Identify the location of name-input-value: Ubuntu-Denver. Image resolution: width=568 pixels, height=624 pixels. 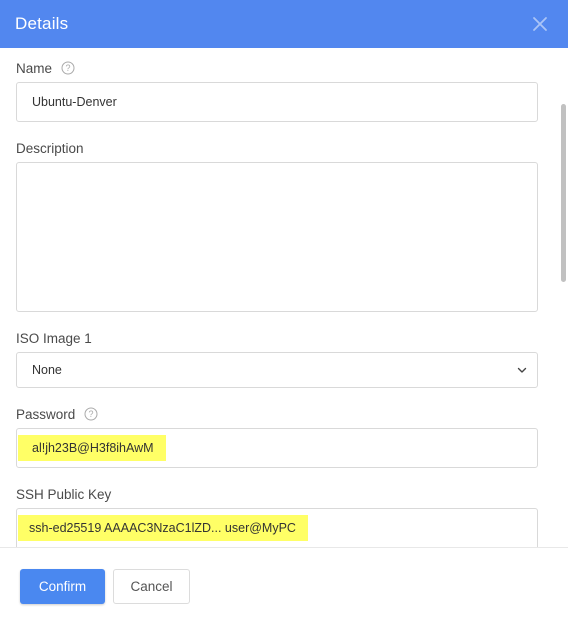
(74, 102).